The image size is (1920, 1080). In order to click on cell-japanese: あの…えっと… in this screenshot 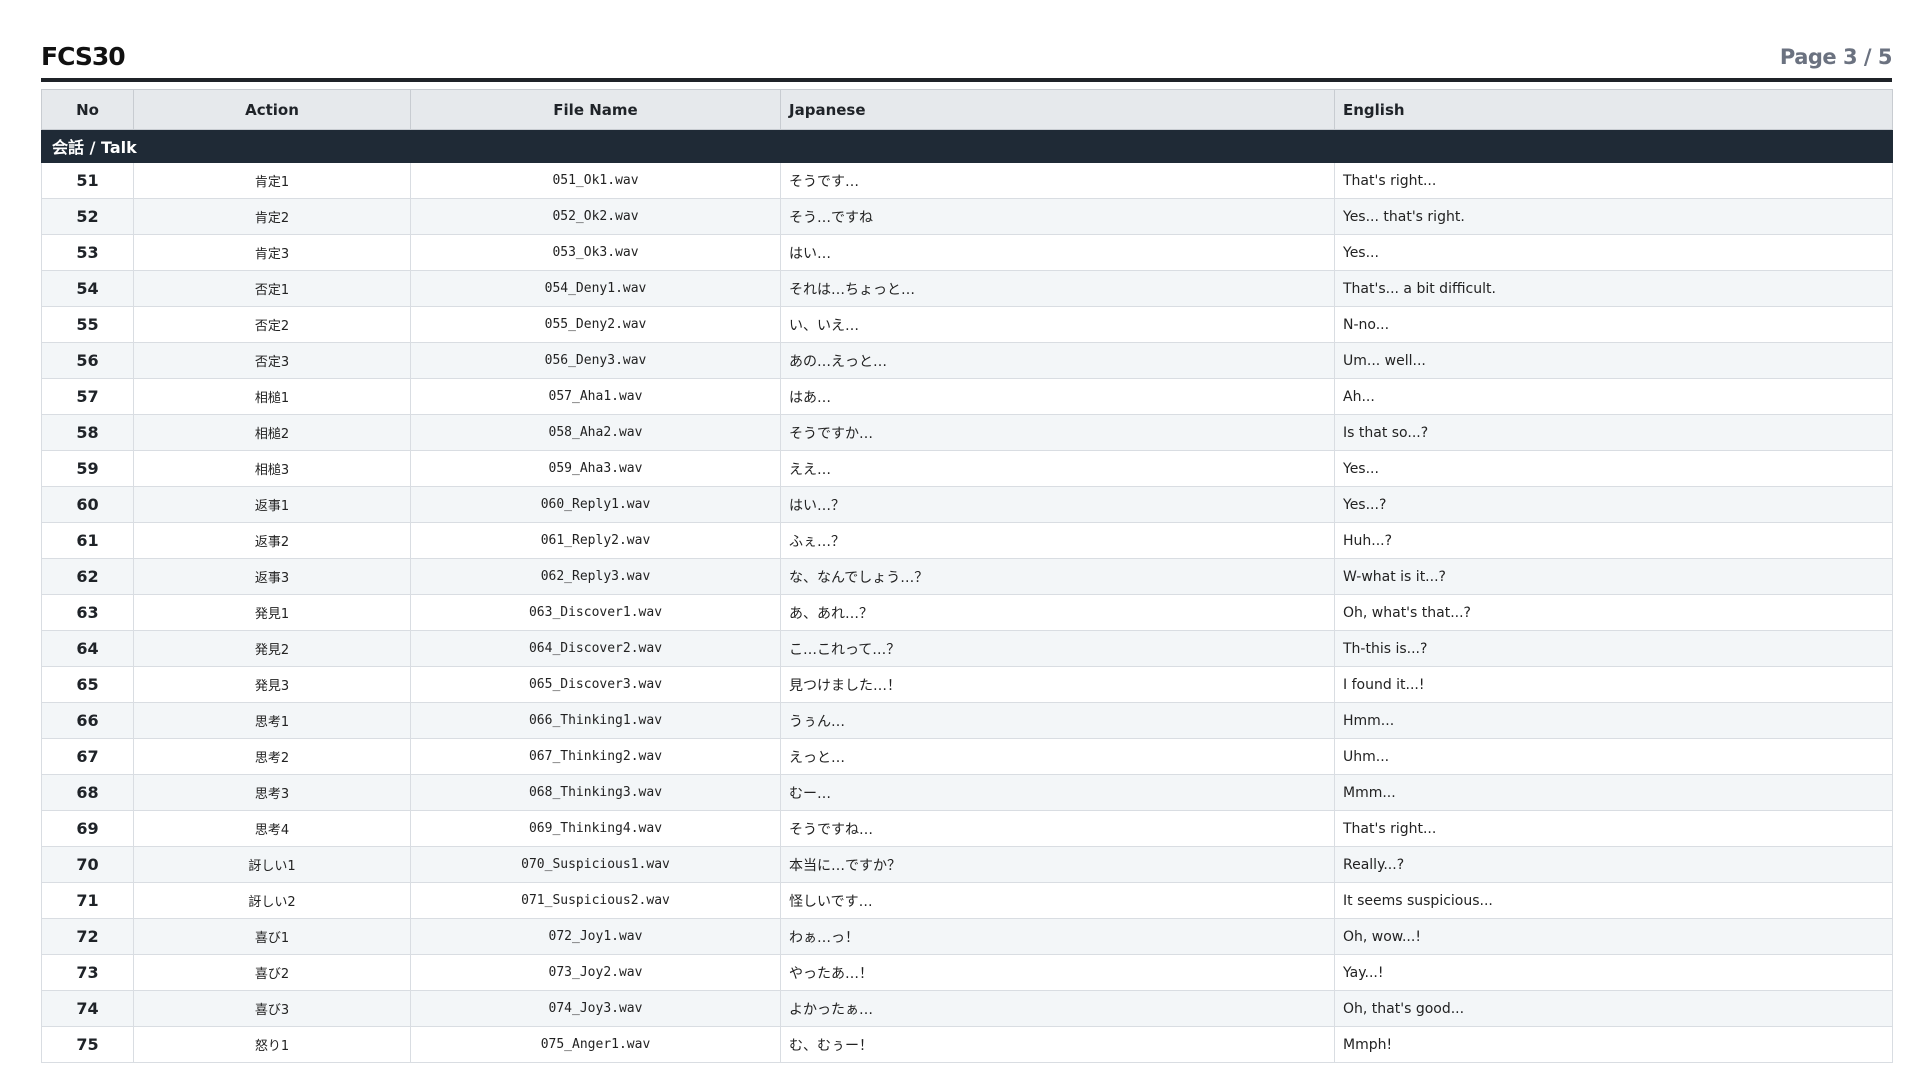, I will do `click(1057, 360)`.